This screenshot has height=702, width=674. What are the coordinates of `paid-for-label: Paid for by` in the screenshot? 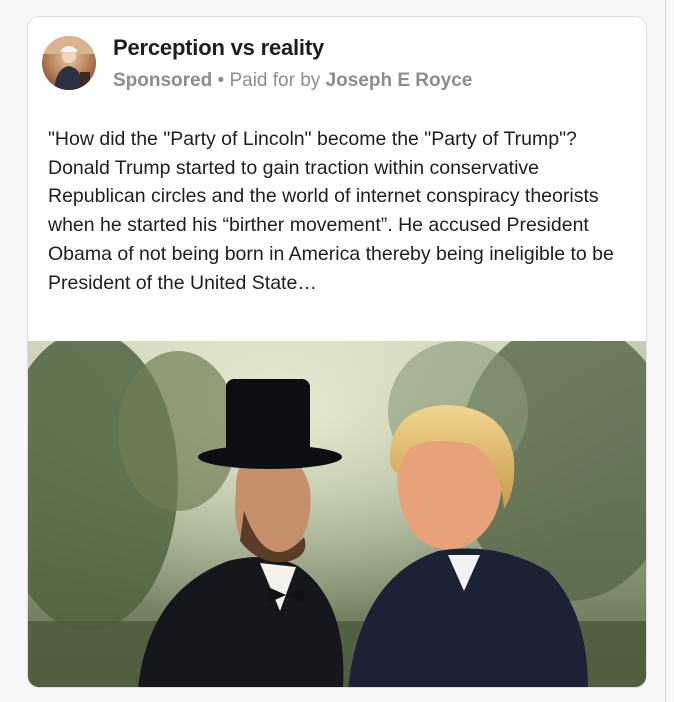 It's located at (277, 80).